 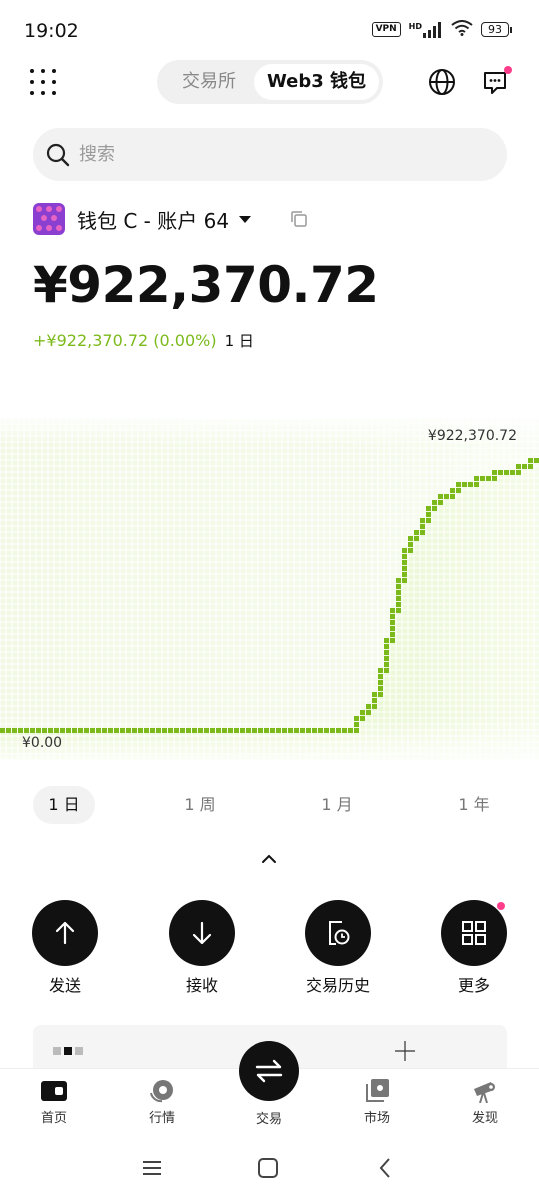 What do you see at coordinates (51, 31) in the screenshot?
I see `status-time: 19:02` at bounding box center [51, 31].